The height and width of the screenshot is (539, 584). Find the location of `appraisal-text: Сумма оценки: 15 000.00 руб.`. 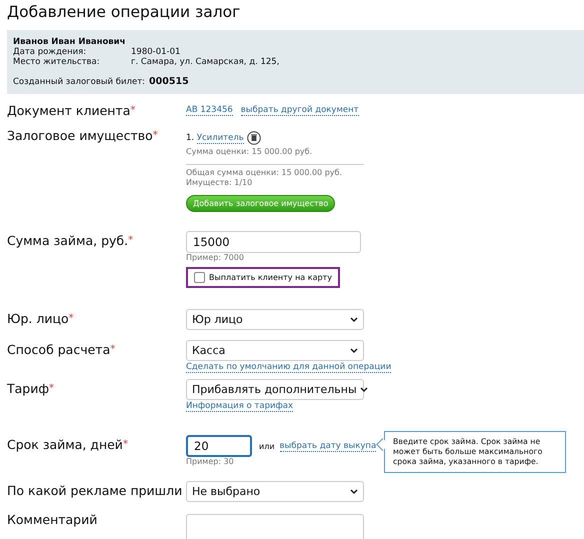

appraisal-text: Сумма оценки: 15 000.00 руб. is located at coordinates (249, 152).